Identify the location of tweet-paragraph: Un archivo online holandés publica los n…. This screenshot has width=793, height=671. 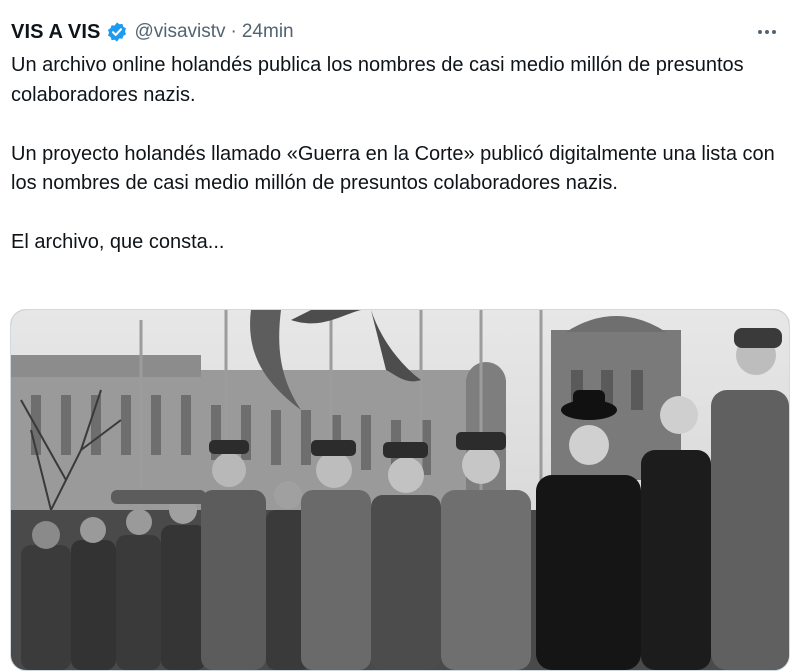
(377, 80).